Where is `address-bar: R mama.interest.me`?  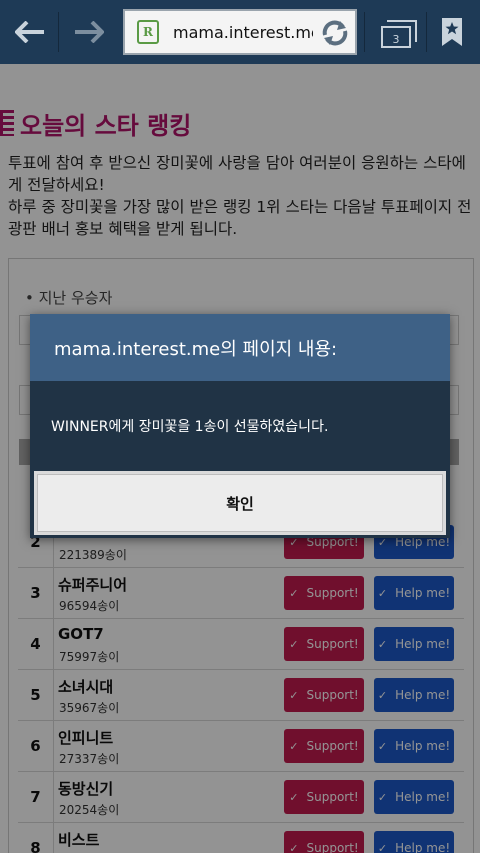
address-bar: R mama.interest.me is located at coordinates (240, 32).